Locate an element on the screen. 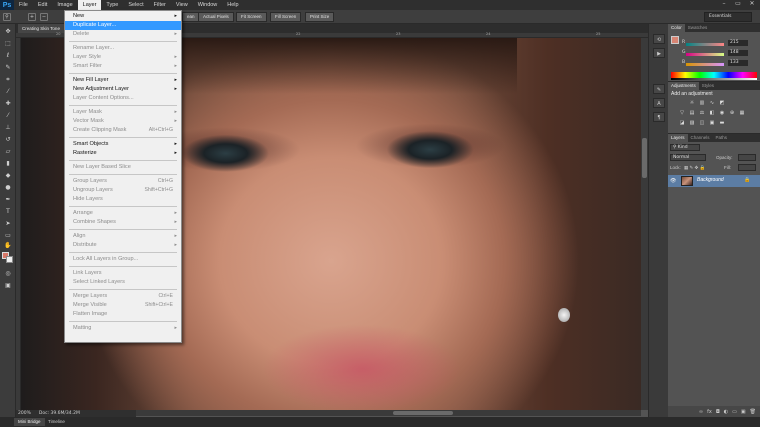 This screenshot has width=760, height=427. crop-tool-icon: ⌗ is located at coordinates (8, 80).